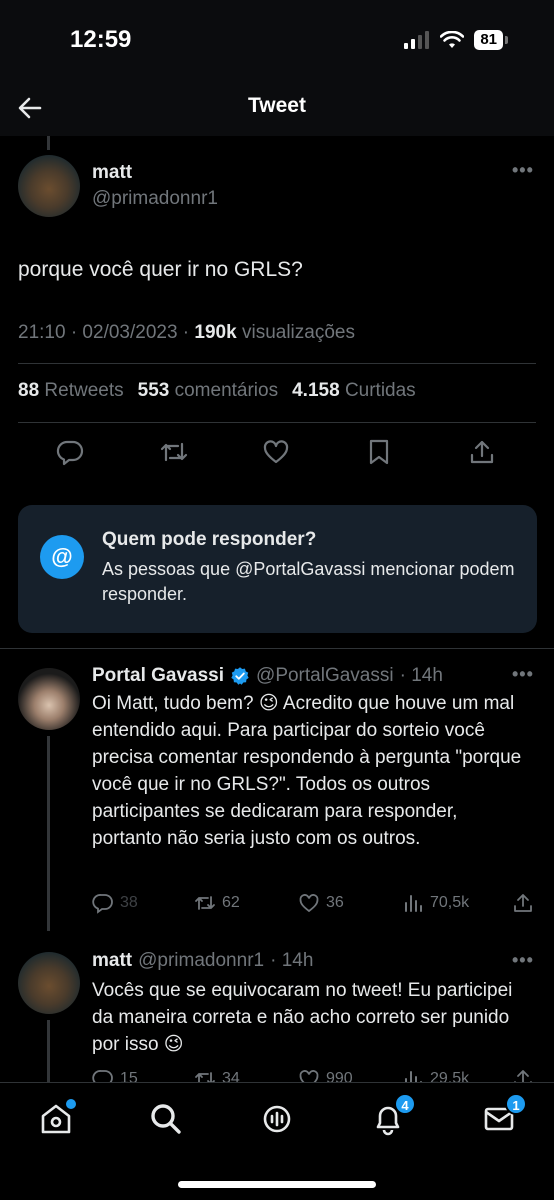 Image resolution: width=554 pixels, height=1200 pixels. I want to click on share-button, so click(523, 903).